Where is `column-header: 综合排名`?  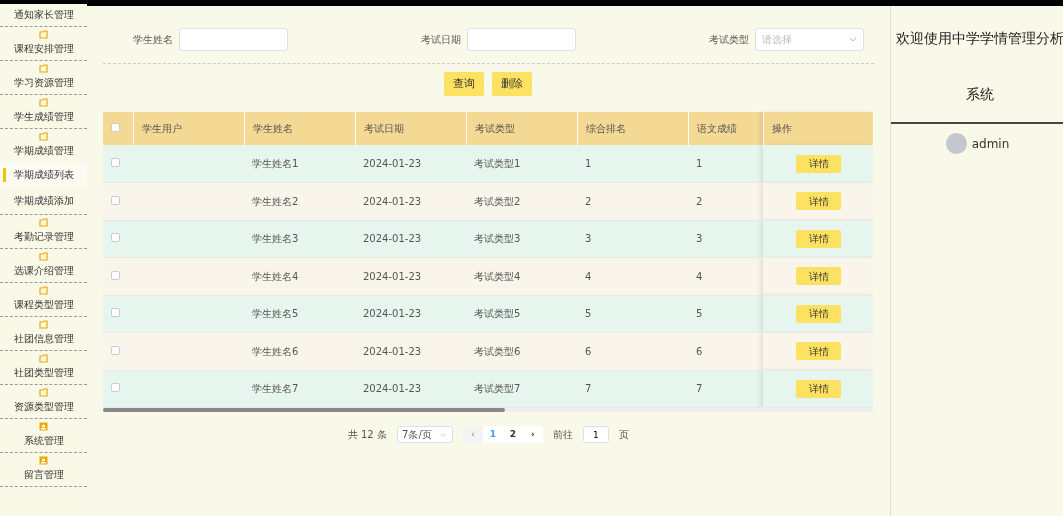 column-header: 综合排名 is located at coordinates (605, 128).